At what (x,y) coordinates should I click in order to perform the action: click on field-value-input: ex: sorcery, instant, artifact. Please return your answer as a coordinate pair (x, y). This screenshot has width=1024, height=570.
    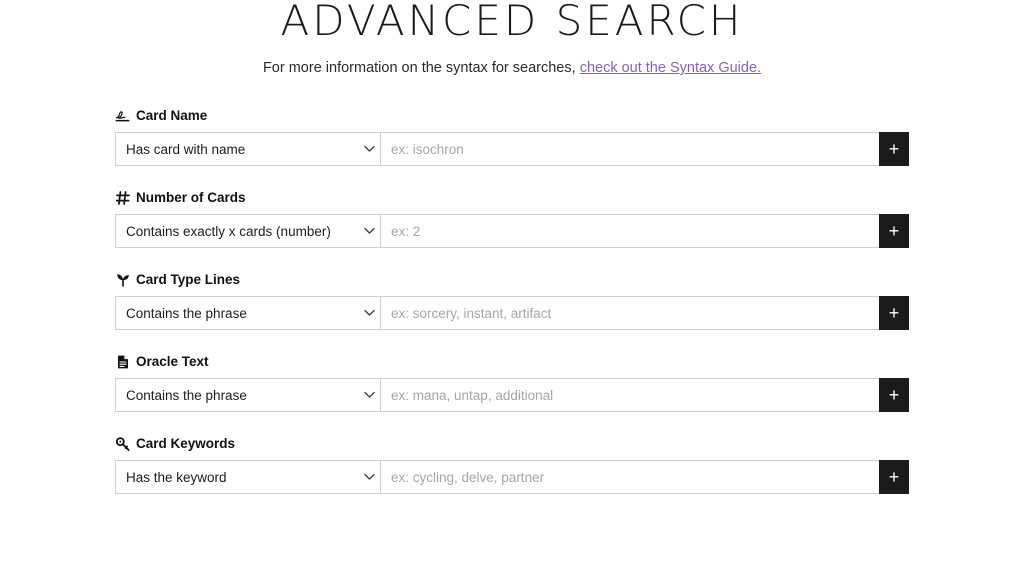
    Looking at the image, I should click on (629, 313).